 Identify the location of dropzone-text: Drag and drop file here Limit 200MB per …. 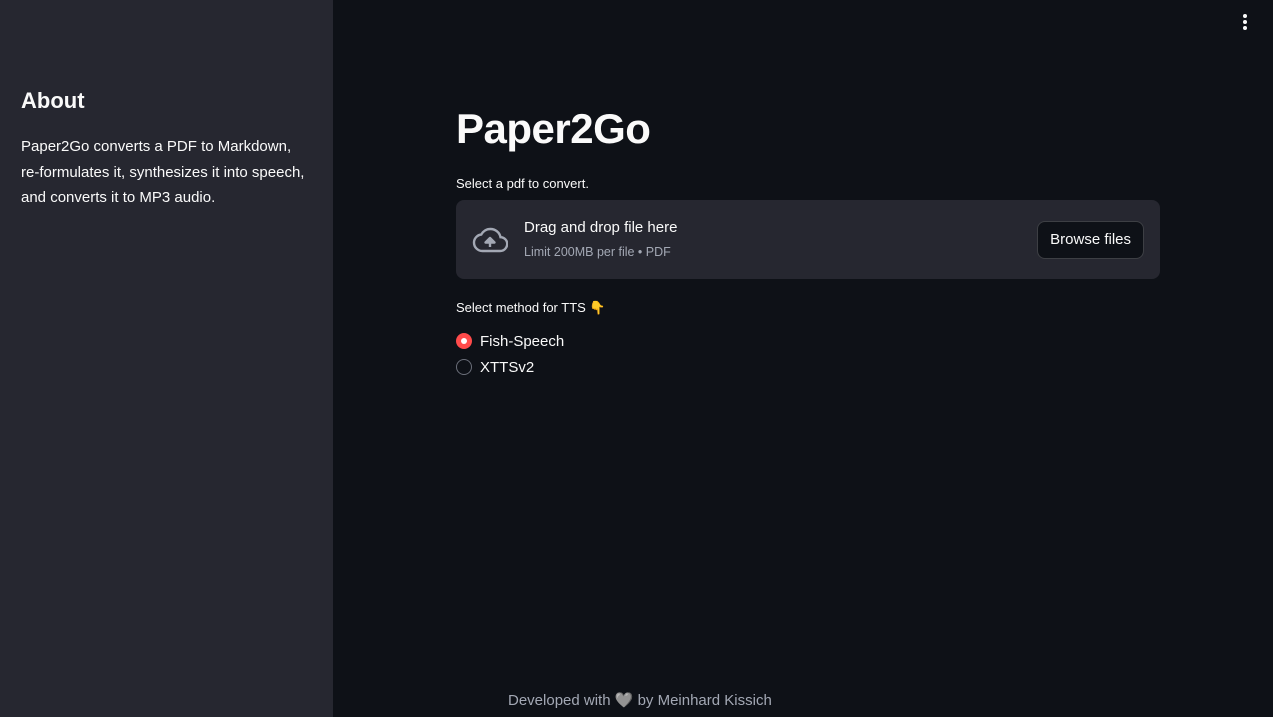
(780, 239).